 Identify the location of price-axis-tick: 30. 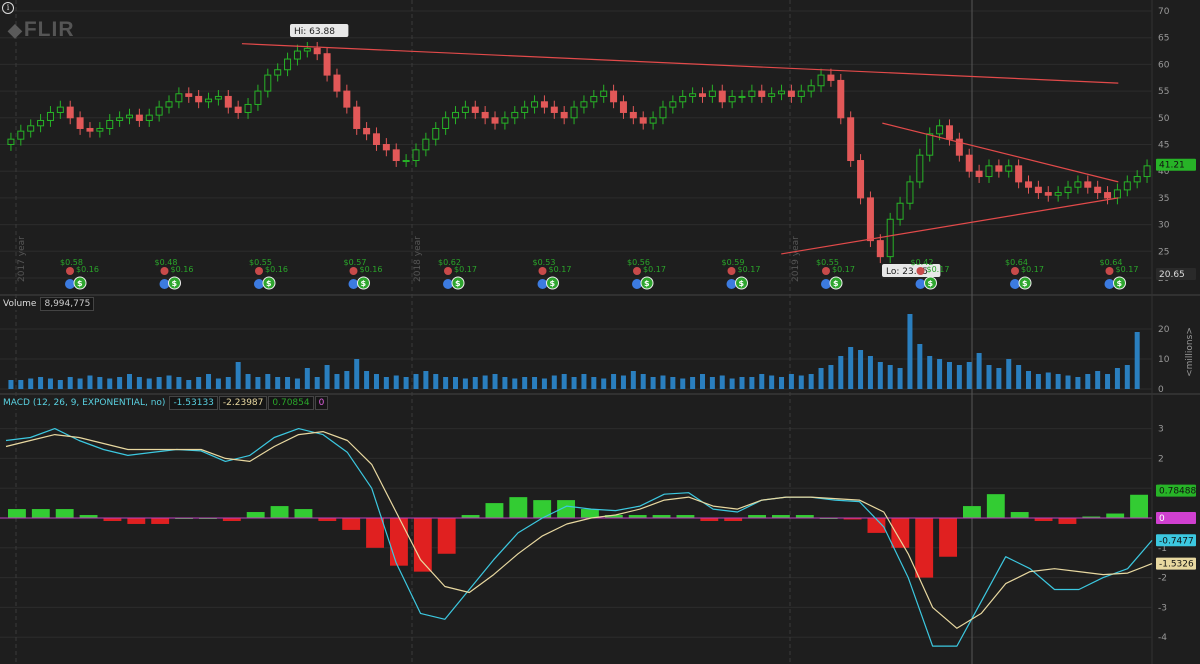
(1164, 226).